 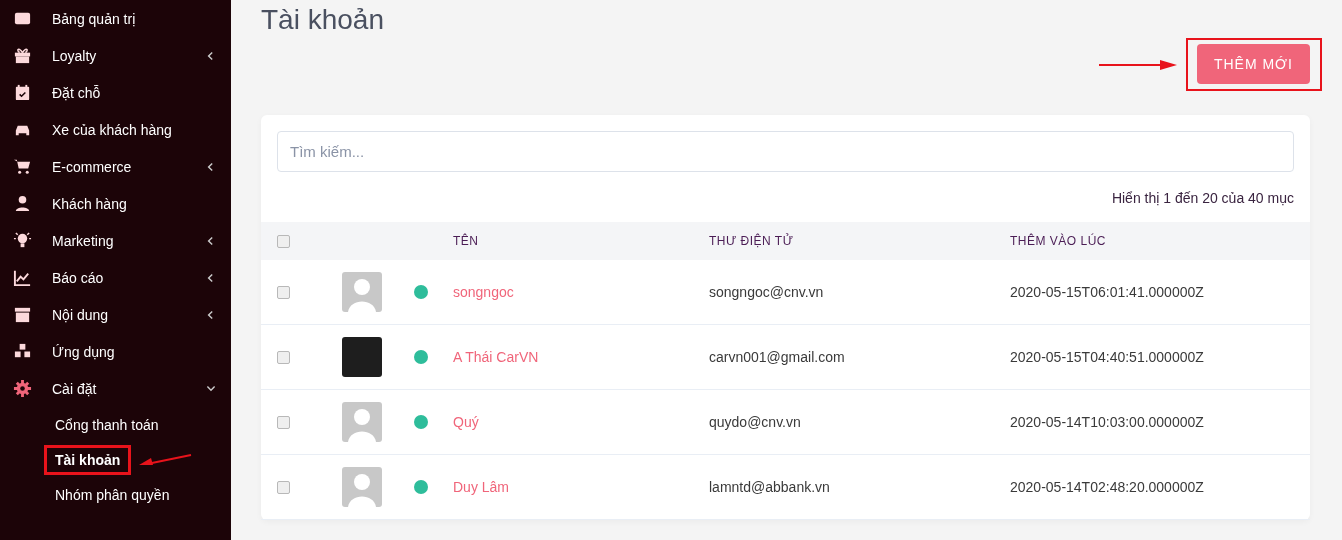 What do you see at coordinates (115, 18) in the screenshot?
I see `sidebar-item: Bảng quản trị` at bounding box center [115, 18].